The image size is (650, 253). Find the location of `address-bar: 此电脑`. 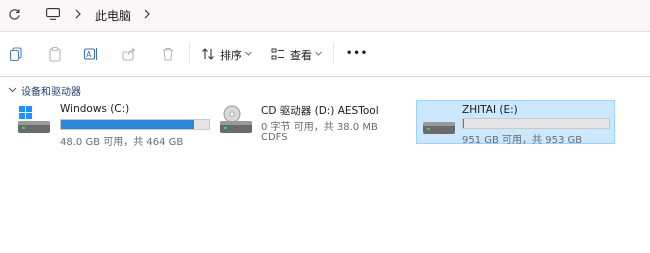

address-bar: 此电脑 is located at coordinates (325, 16).